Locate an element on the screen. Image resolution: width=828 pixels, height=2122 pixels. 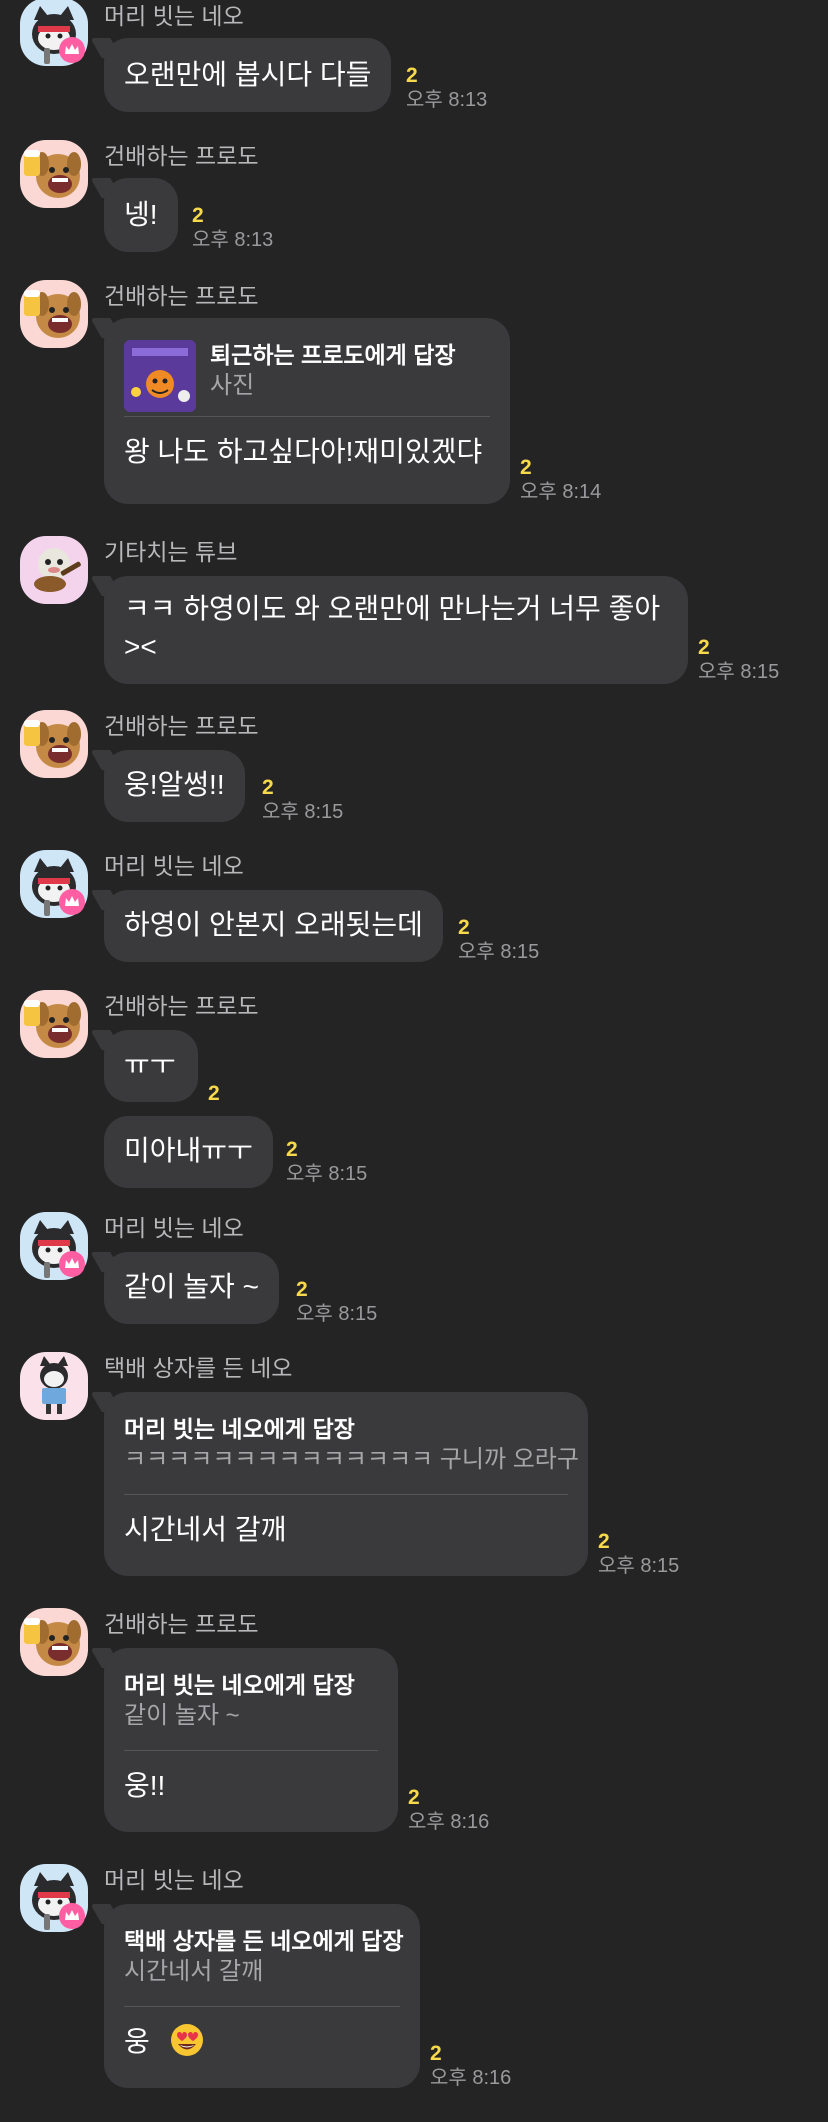
message-meta: 2 오후 8:14 is located at coordinates (560, 480).